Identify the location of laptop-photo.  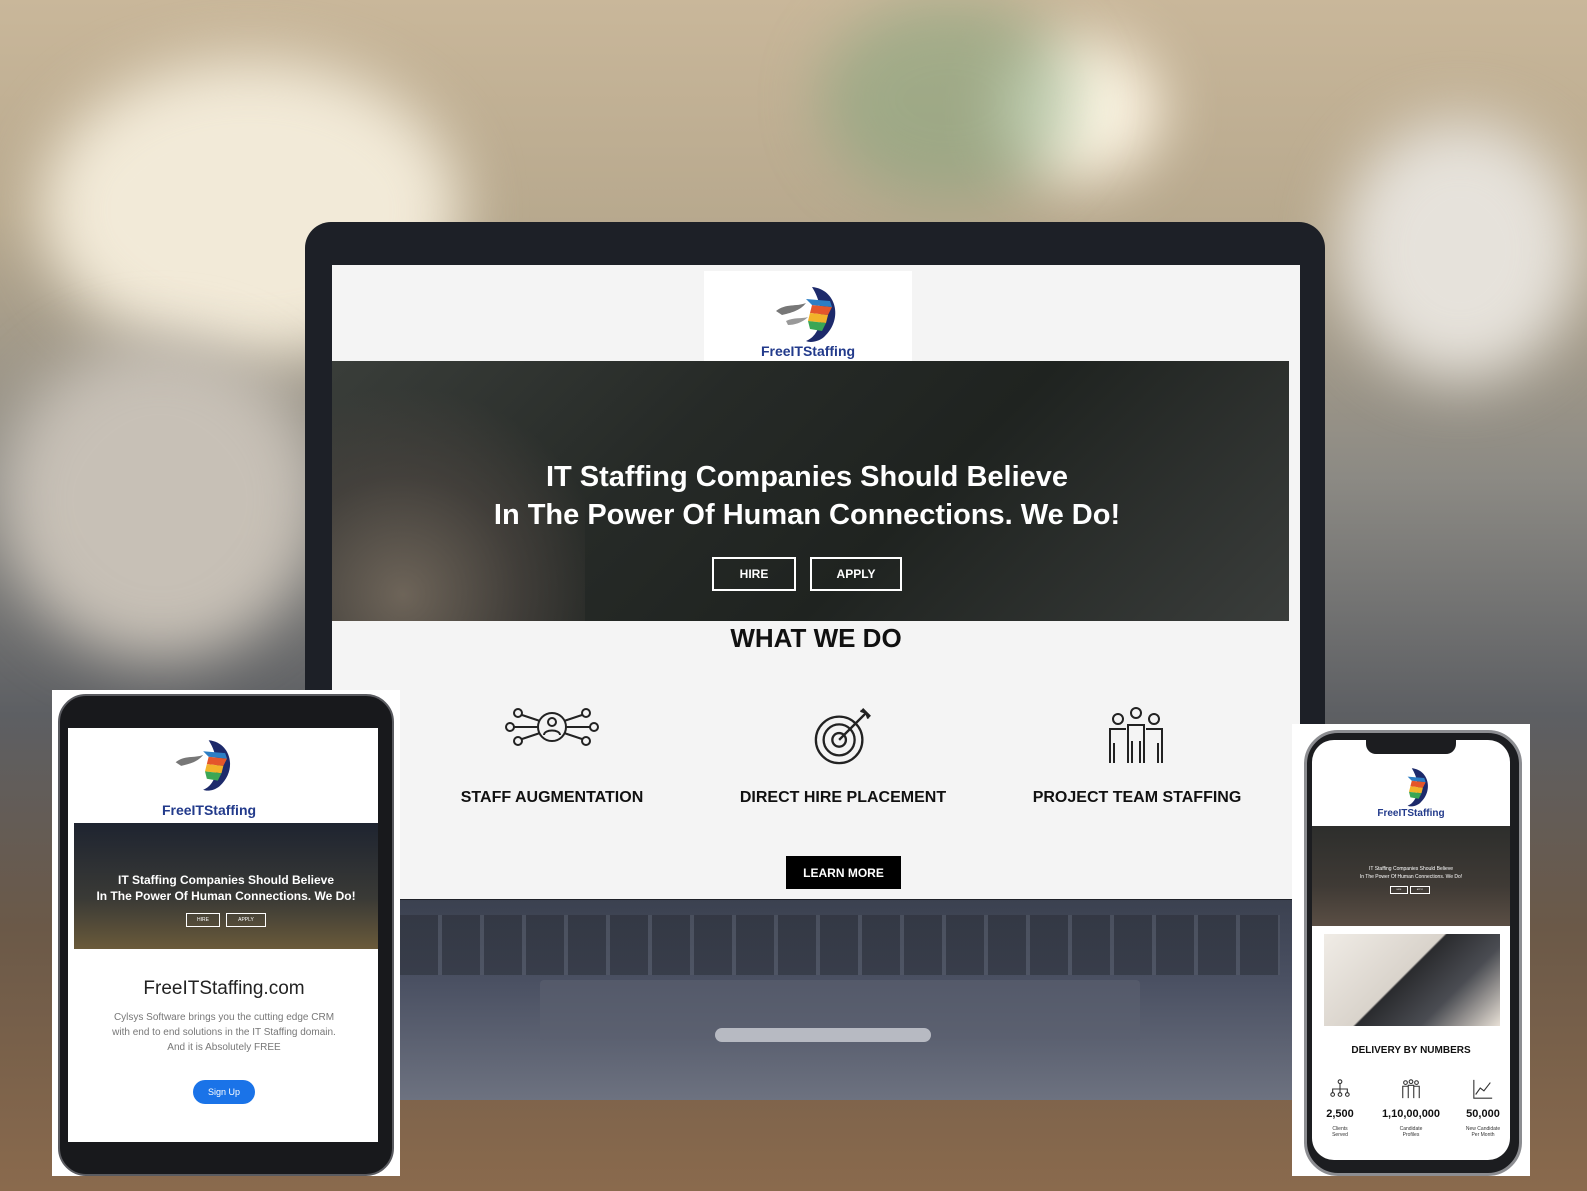
(1412, 980).